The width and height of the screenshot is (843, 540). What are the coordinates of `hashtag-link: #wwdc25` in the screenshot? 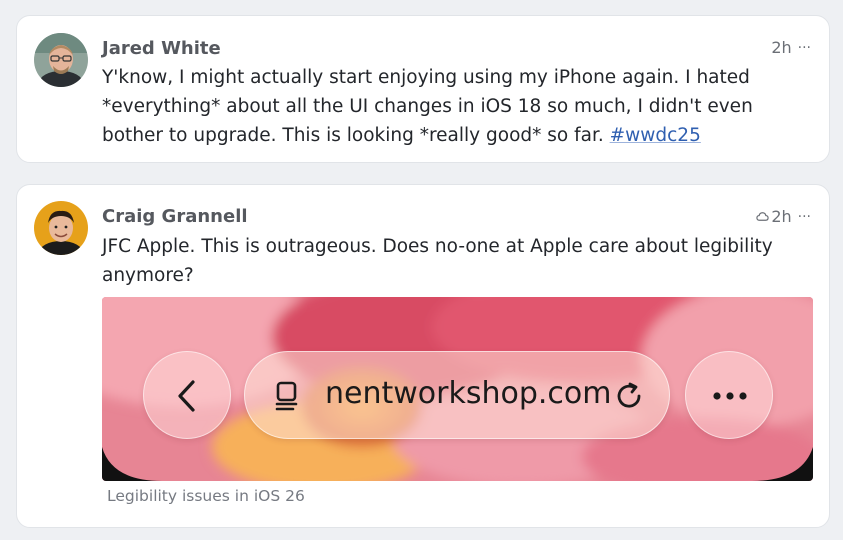 It's located at (655, 135).